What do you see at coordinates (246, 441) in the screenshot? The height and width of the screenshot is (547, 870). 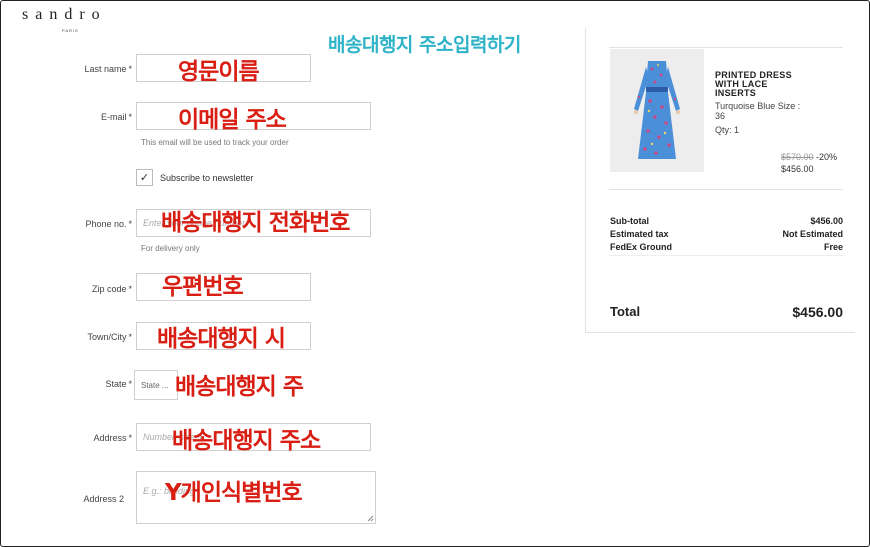 I see `annotation-address: 배송대행지 주소` at bounding box center [246, 441].